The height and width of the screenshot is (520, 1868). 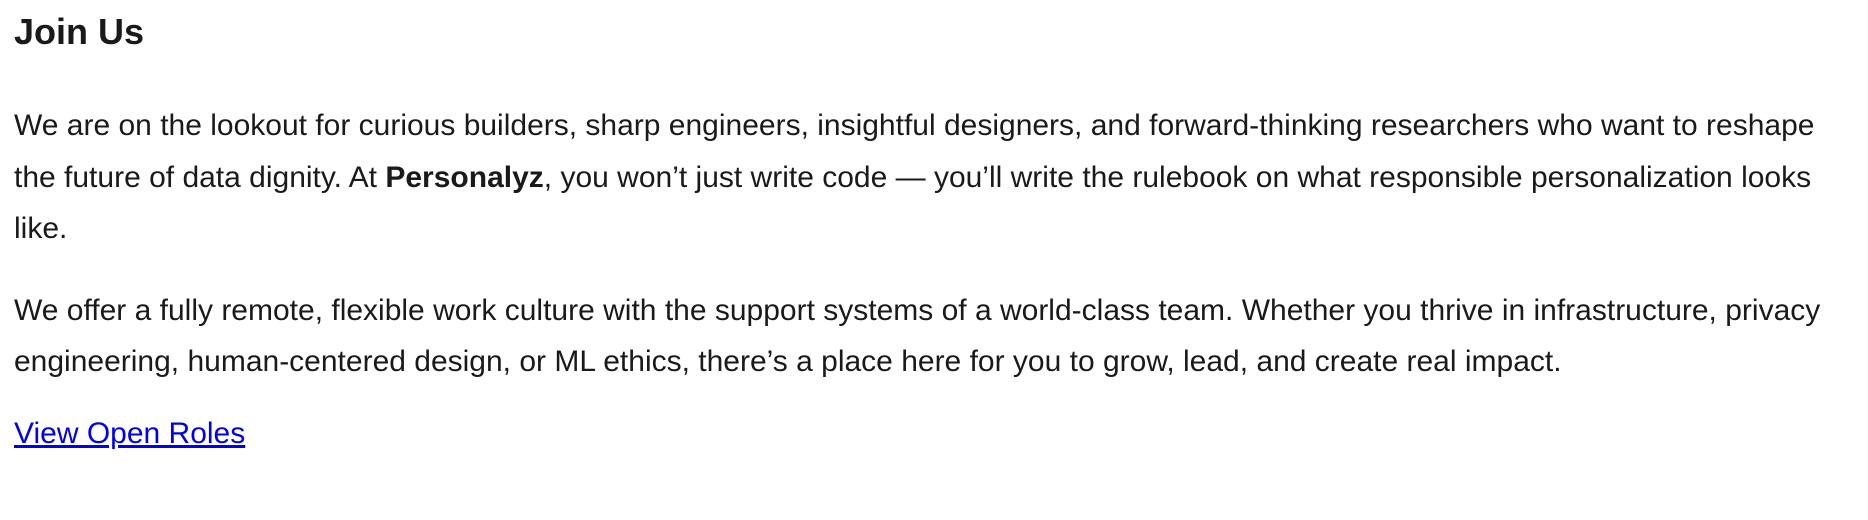 I want to click on view-open-roles-link: View Open Roles, so click(x=129, y=434).